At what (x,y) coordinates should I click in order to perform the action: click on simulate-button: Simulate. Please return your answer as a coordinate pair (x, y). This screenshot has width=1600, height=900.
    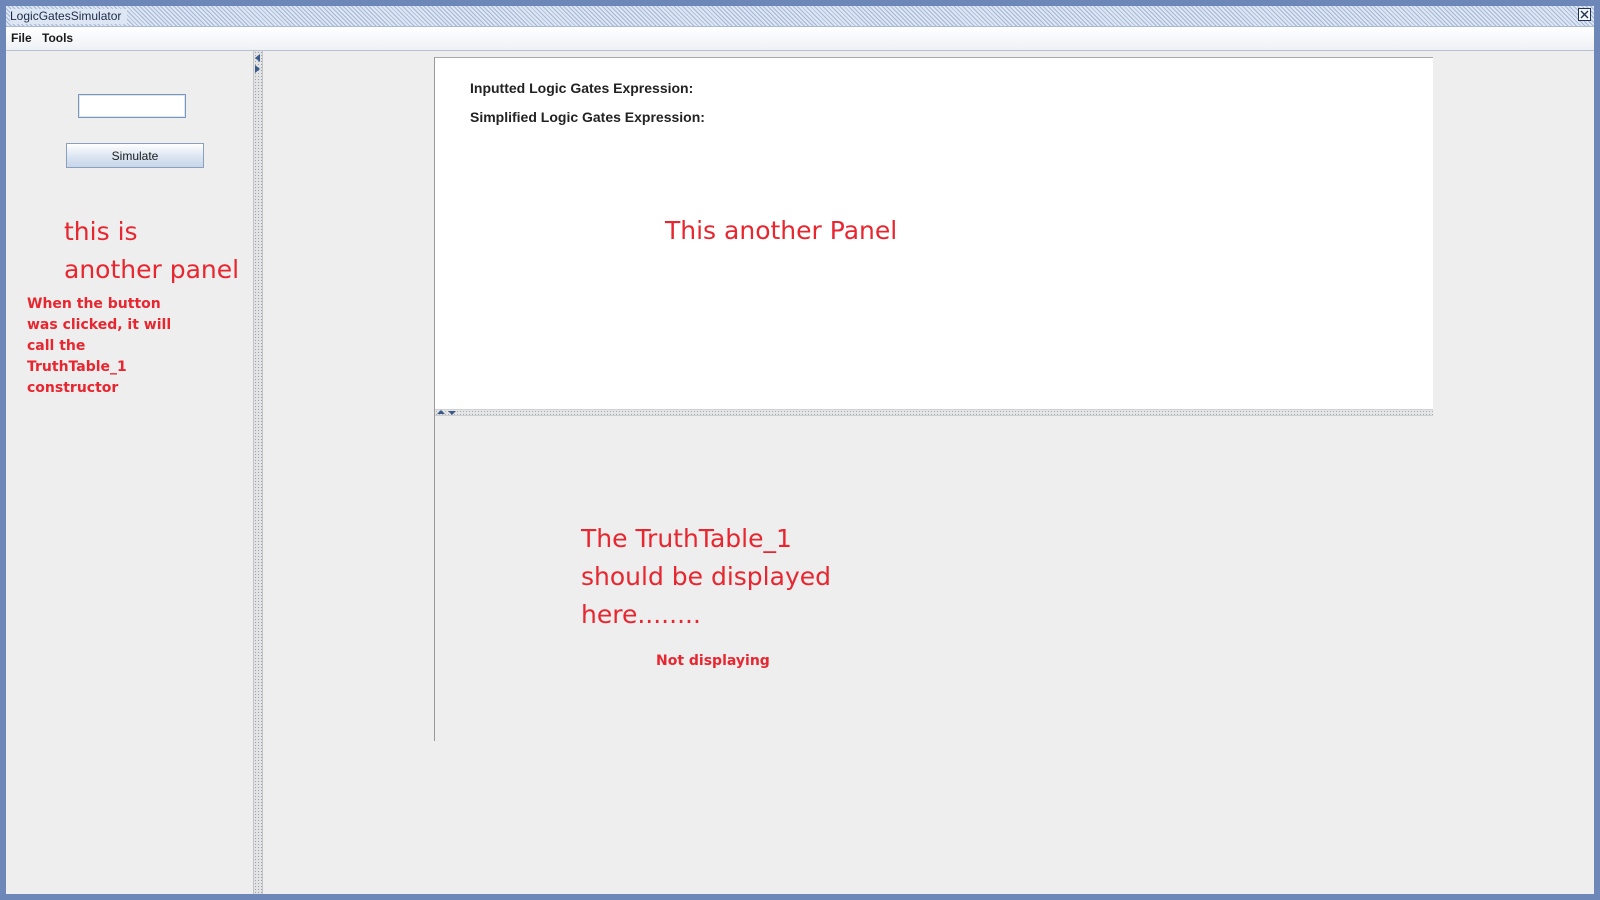
    Looking at the image, I should click on (135, 155).